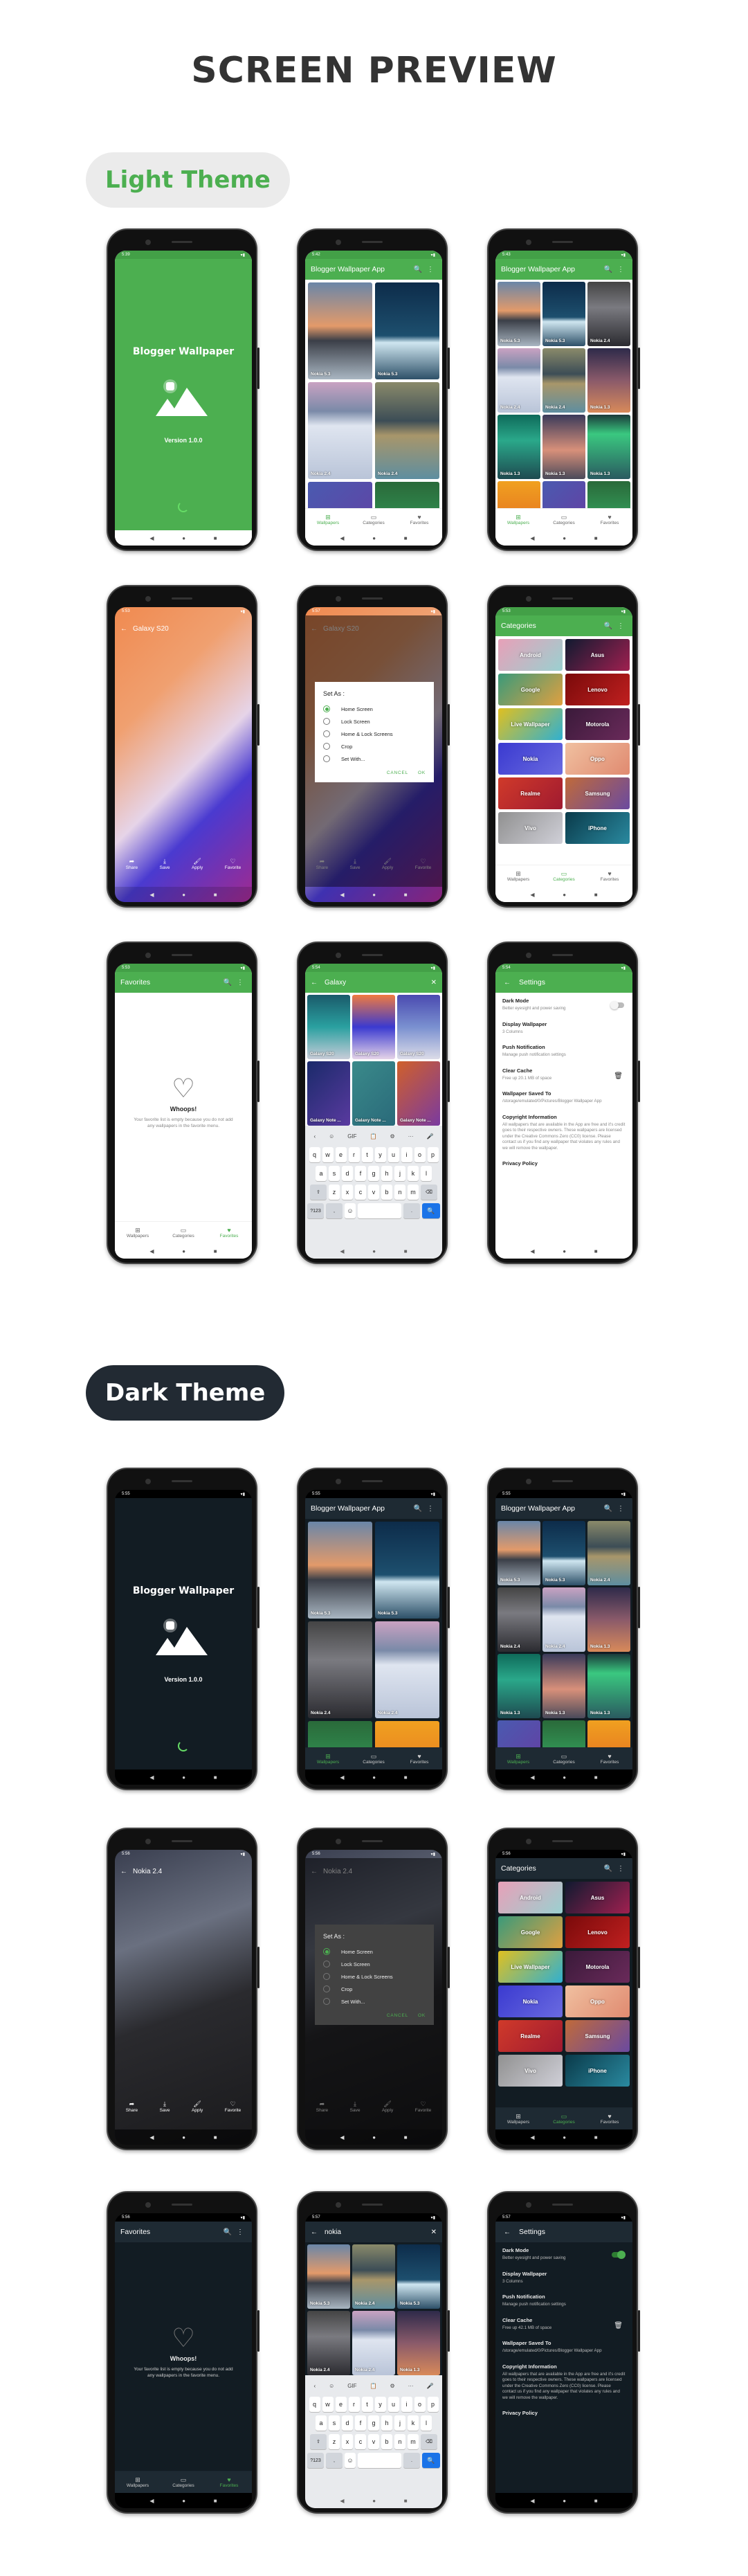  I want to click on settings-item: Clear Cache Free up 42.1 MB of space 🗑, so click(563, 2324).